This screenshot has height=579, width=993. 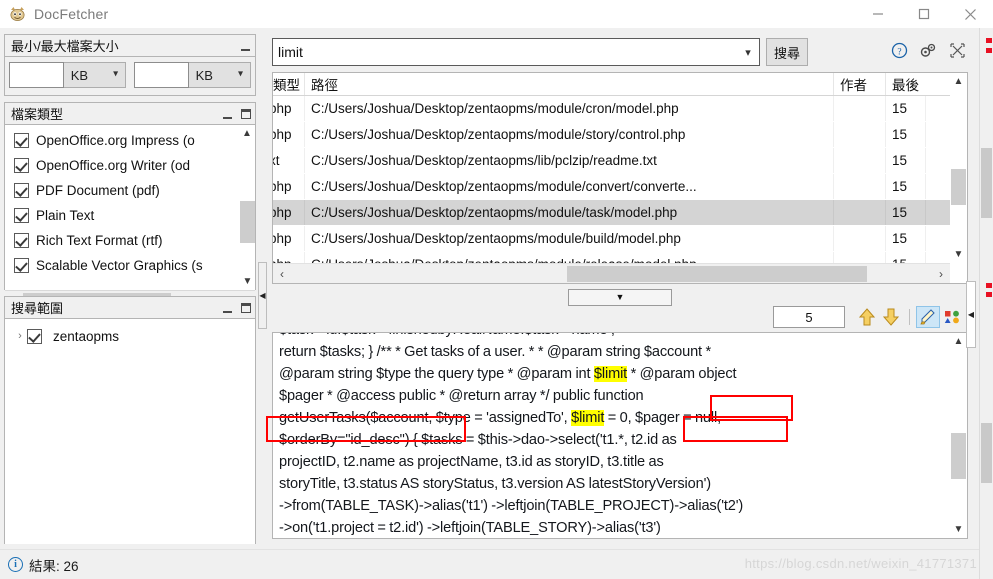 I want to click on next-match-button, so click(x=891, y=317).